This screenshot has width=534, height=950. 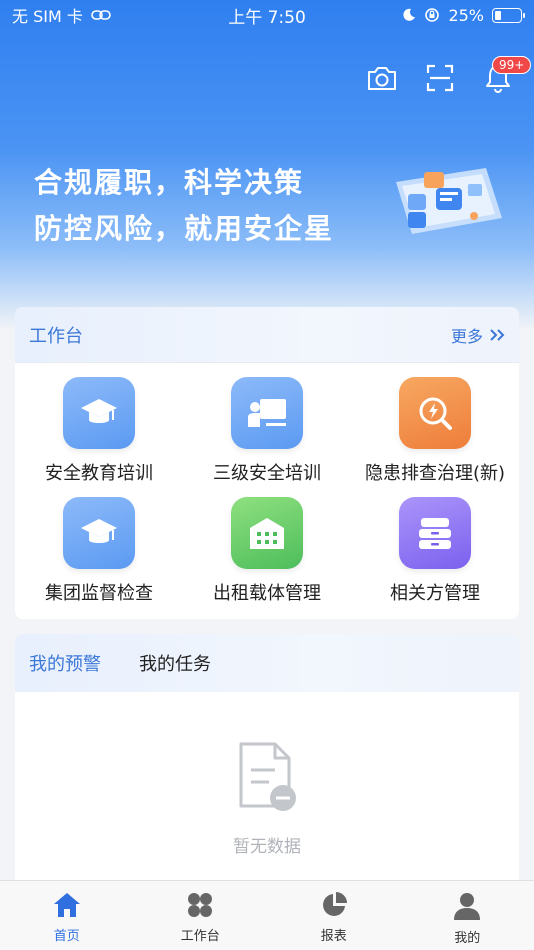 What do you see at coordinates (432, 15) in the screenshot?
I see `rotation-lock-icon` at bounding box center [432, 15].